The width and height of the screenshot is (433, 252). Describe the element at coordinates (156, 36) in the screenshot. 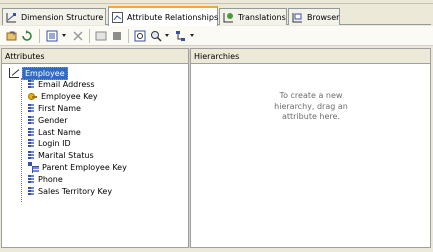

I see `zoom-icon` at that location.